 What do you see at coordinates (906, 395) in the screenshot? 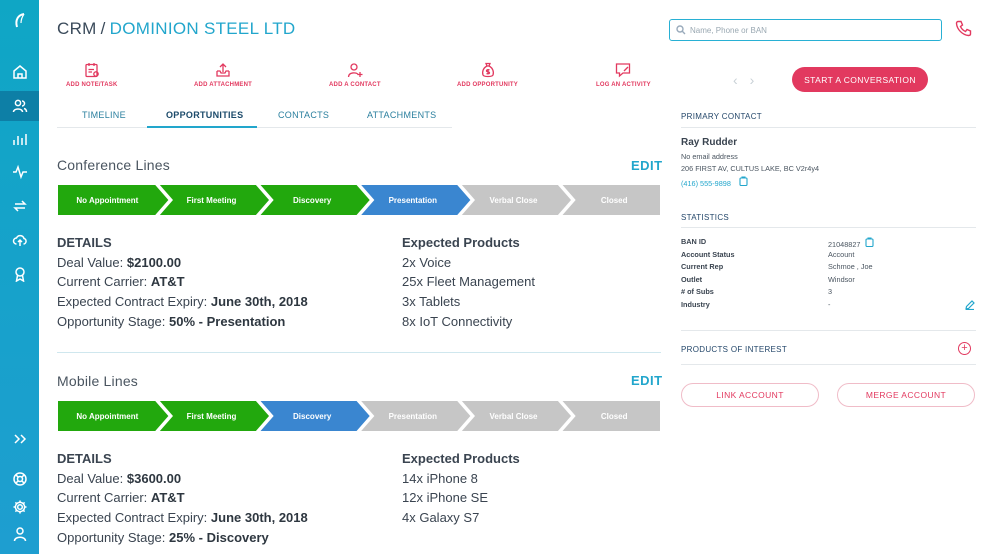
I see `merge-account-button: MERGE ACCOUNT` at bounding box center [906, 395].